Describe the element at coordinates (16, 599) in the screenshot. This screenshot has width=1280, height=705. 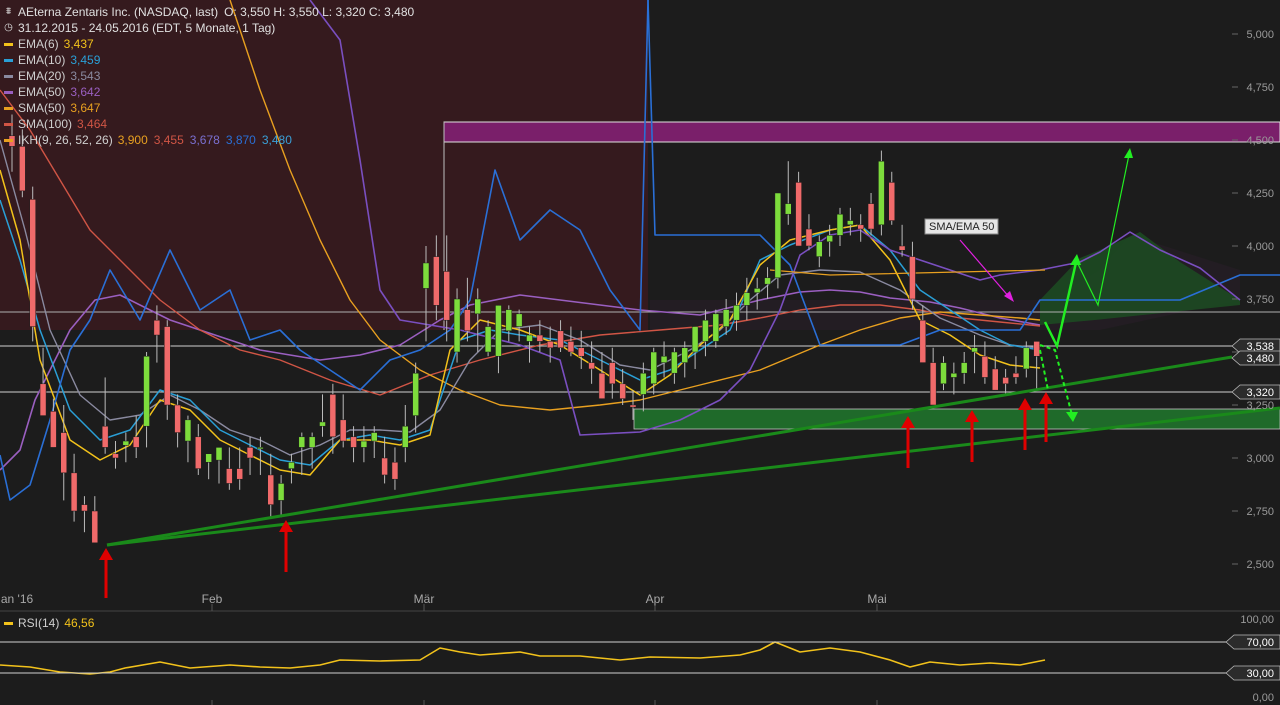
I see `x-tick-label: Jan '16` at that location.